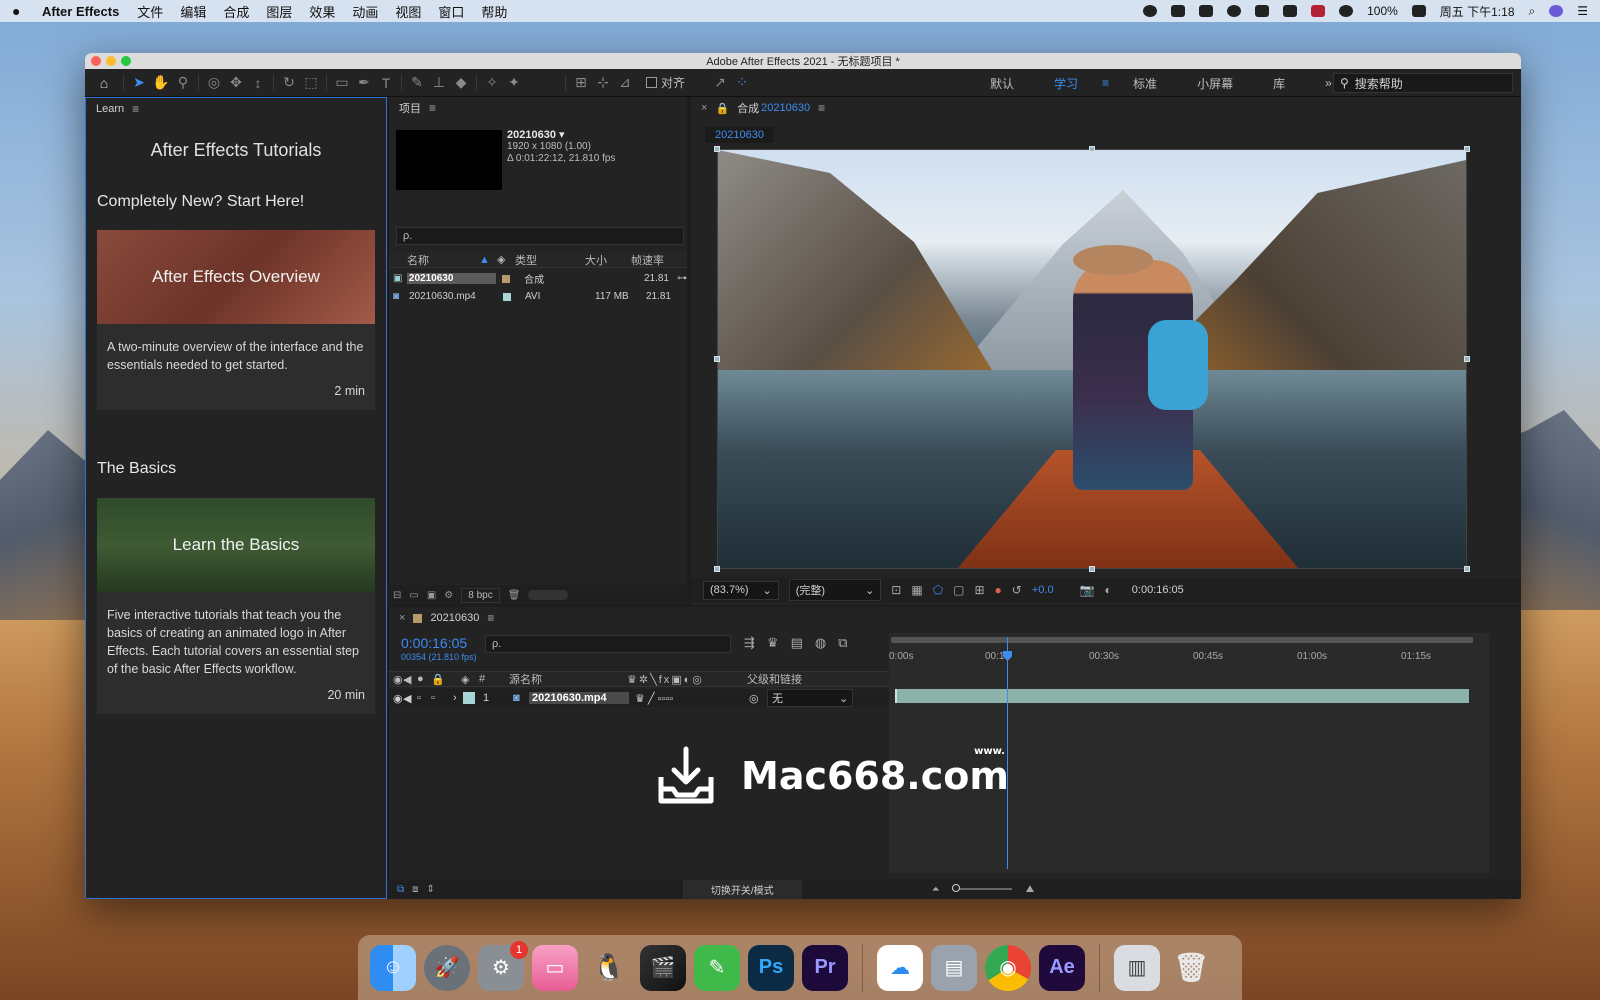 The width and height of the screenshot is (1600, 1000). Describe the element at coordinates (1008, 967) in the screenshot. I see `chrome-icon: ◉` at that location.